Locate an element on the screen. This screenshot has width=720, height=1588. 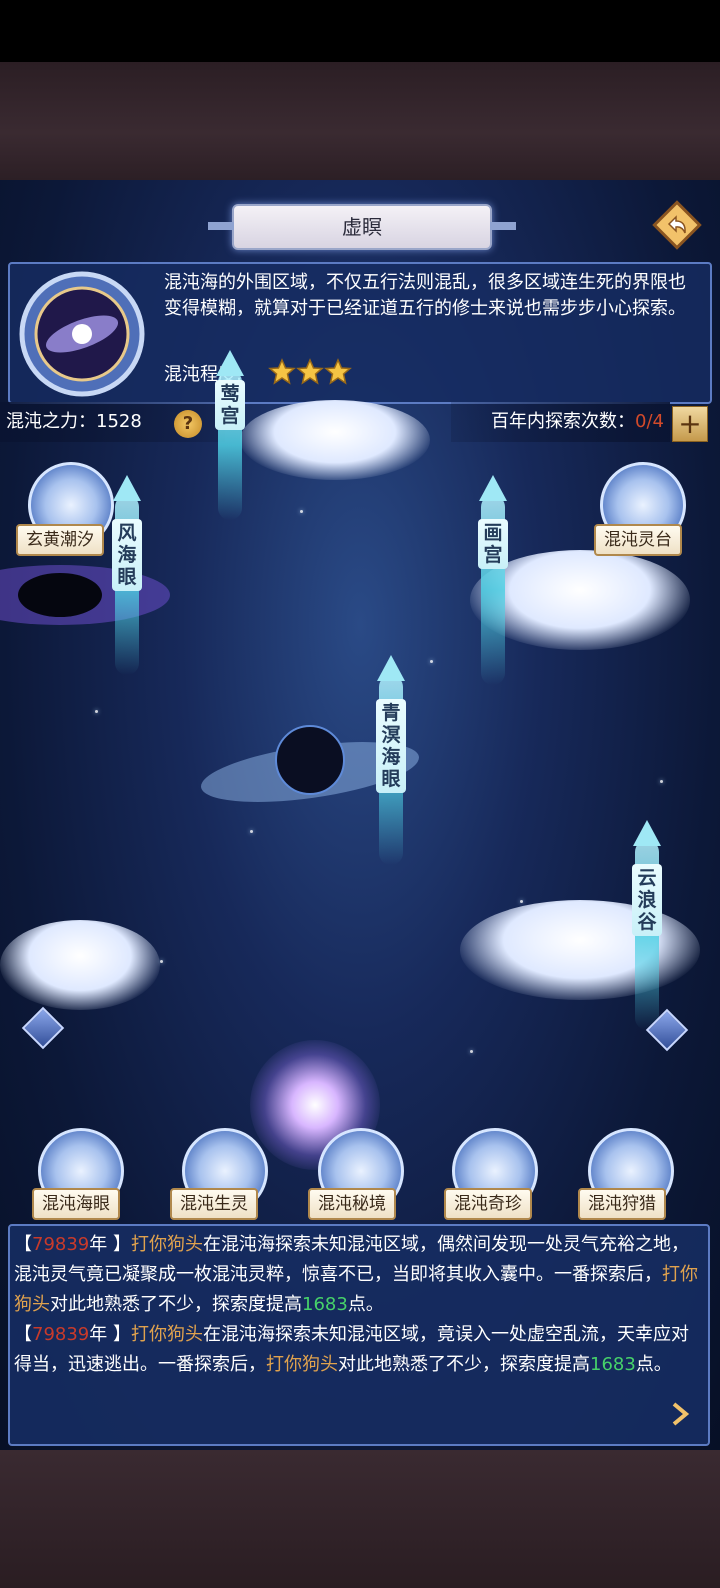
back-arrow-icon is located at coordinates (677, 225).